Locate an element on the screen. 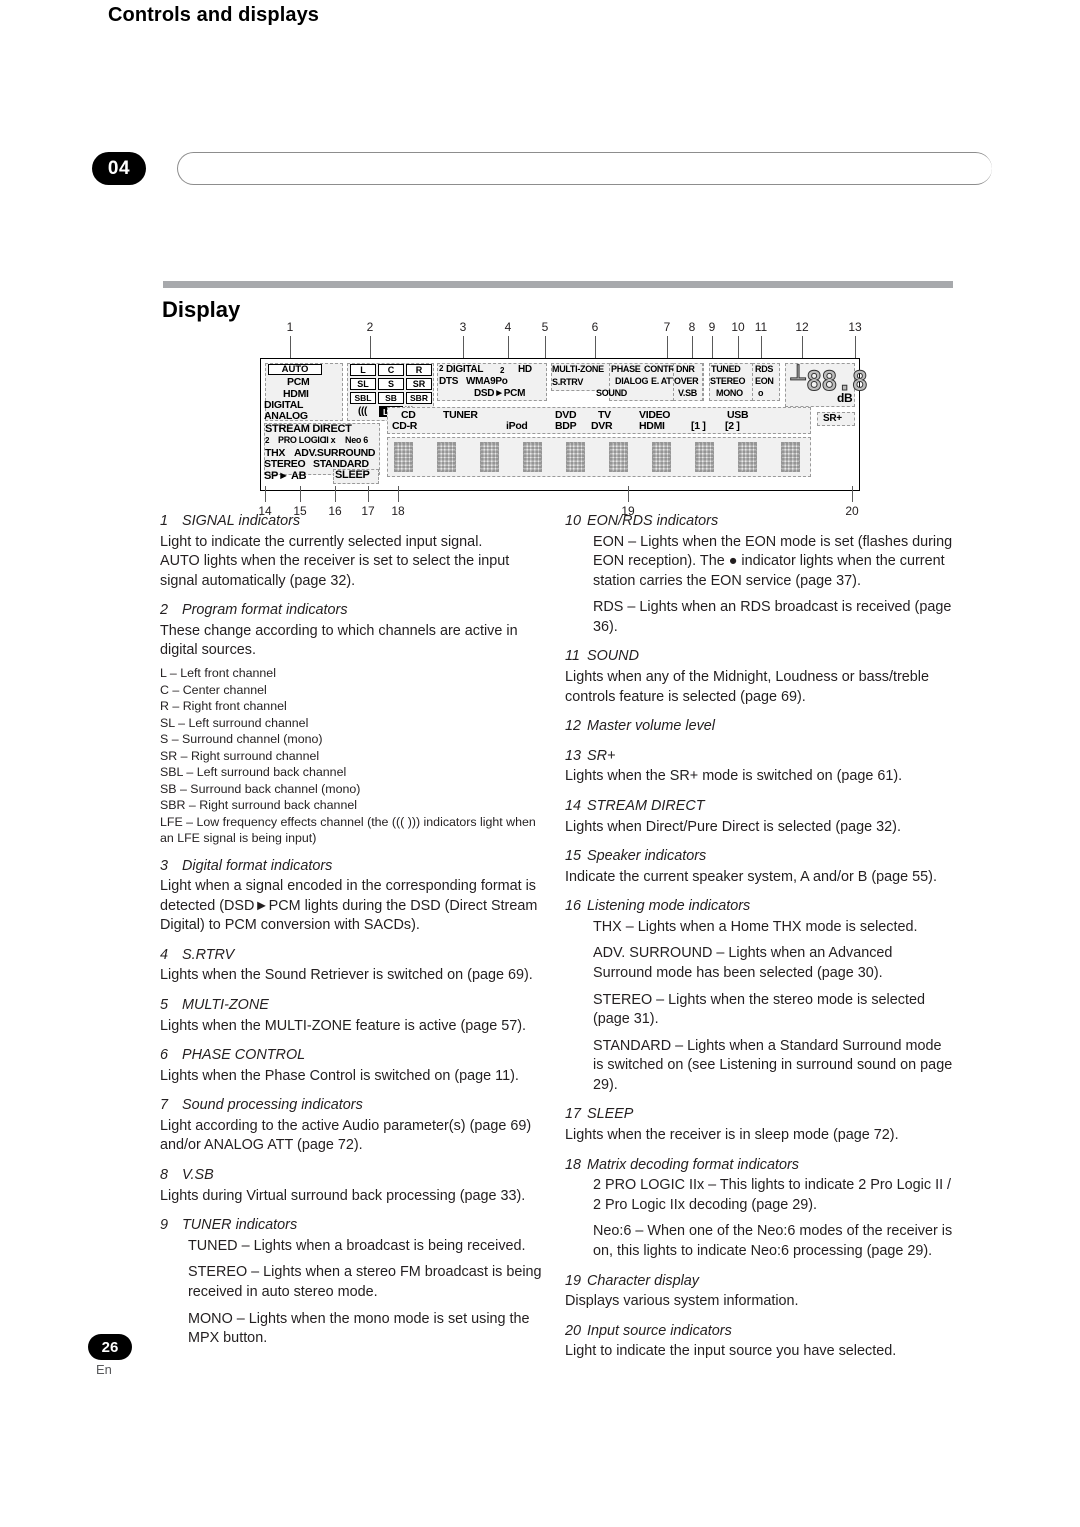 Image resolution: width=1080 pixels, height=1527 pixels. entry-19-p1: Displays various system information. is located at coordinates (682, 1301).